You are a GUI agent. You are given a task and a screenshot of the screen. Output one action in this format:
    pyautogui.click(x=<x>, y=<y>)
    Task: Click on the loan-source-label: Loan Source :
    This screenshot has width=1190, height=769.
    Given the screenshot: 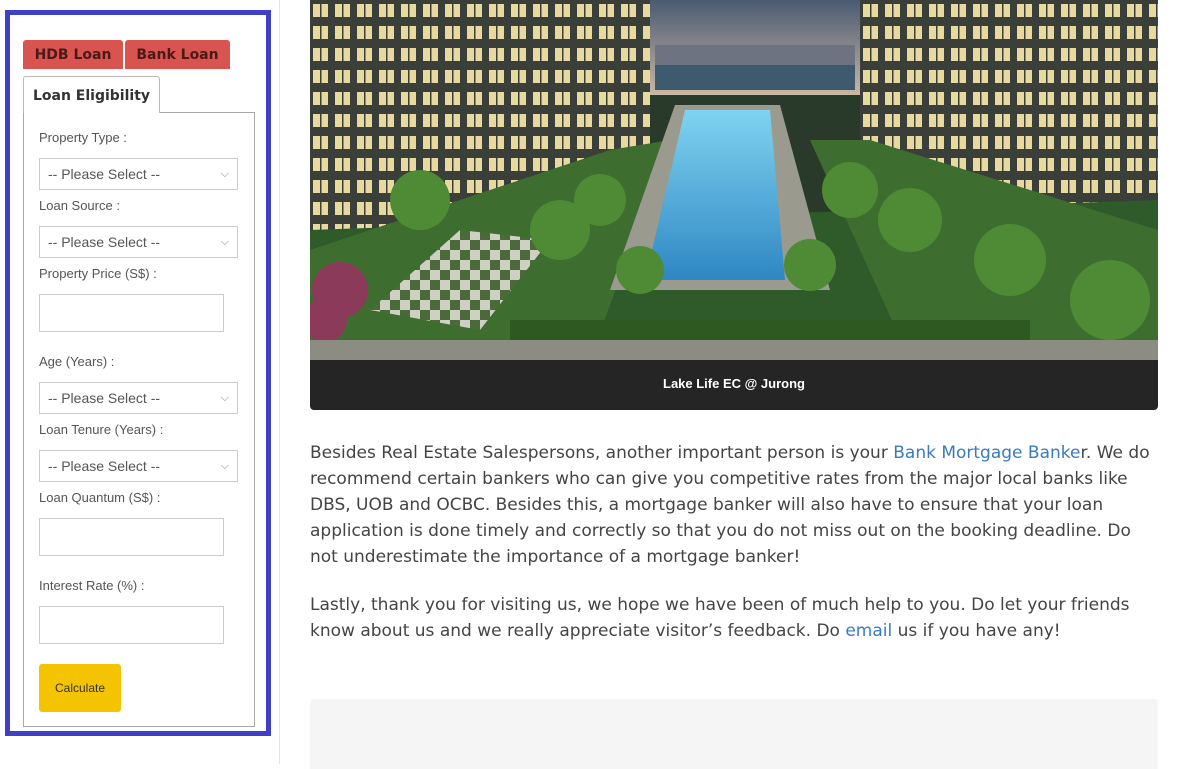 What is the action you would take?
    pyautogui.click(x=79, y=205)
    